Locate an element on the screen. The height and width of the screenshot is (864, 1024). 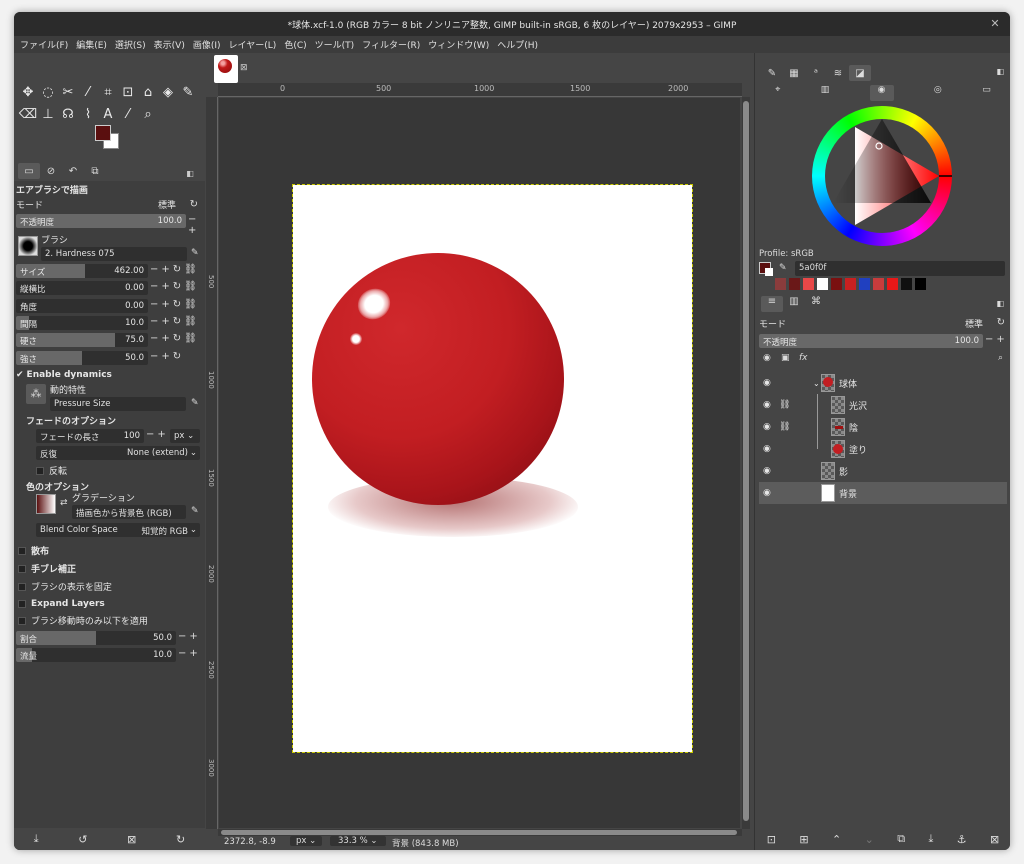
opacity-stepper: −+ is located at coordinates (196, 225).